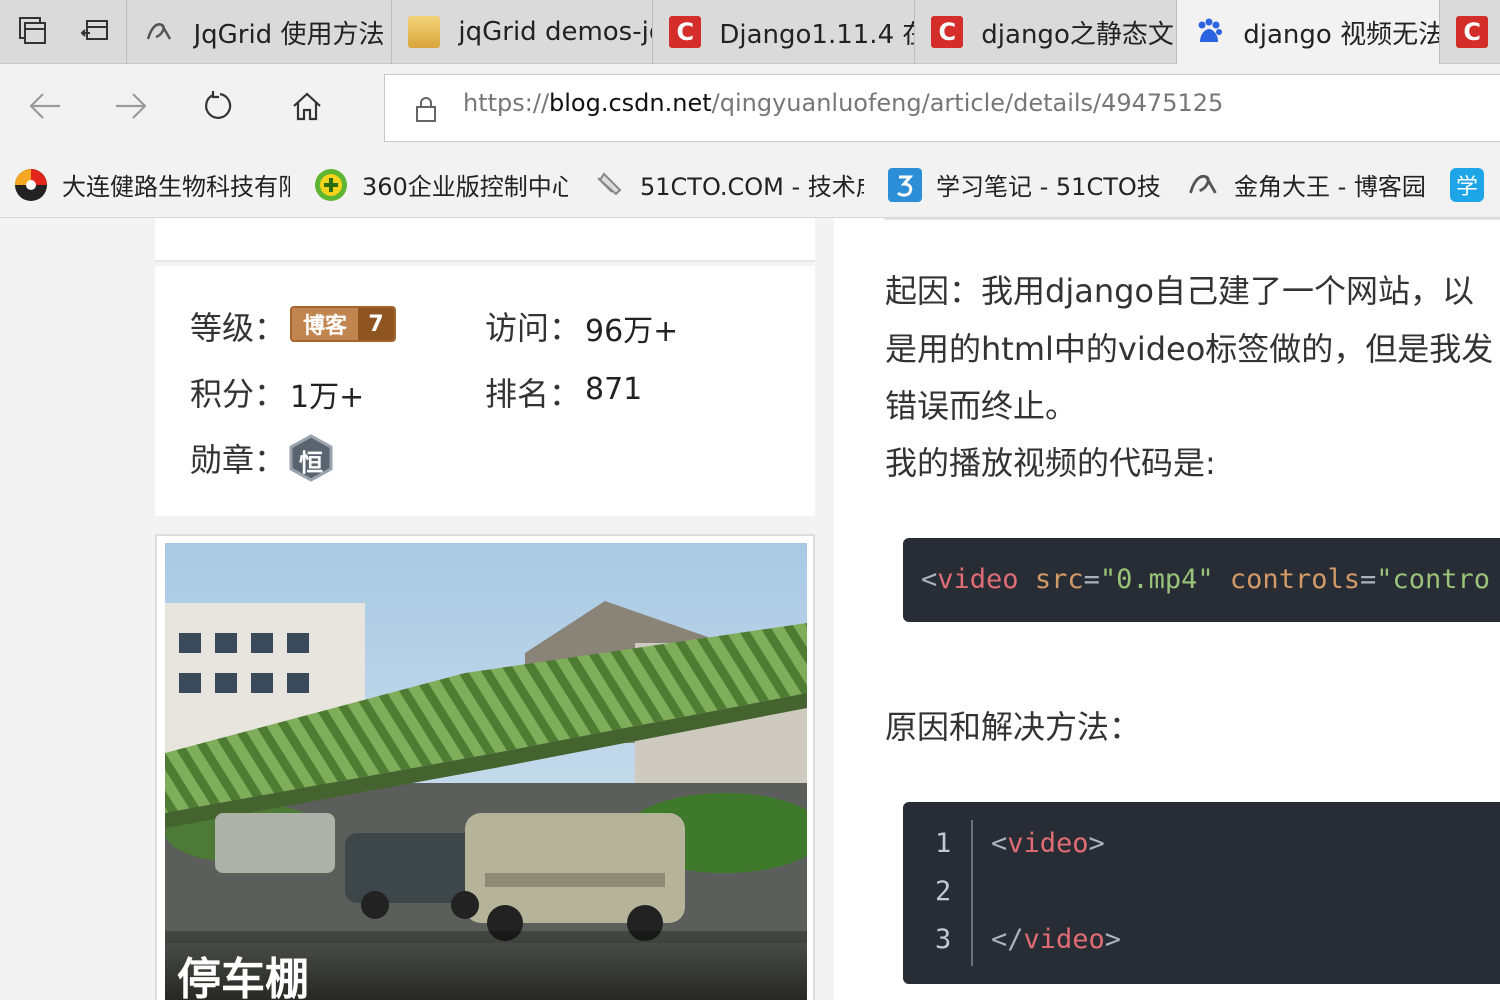 This screenshot has height=1000, width=1500. I want to click on blog-level-badge: 博客 7, so click(343, 324).